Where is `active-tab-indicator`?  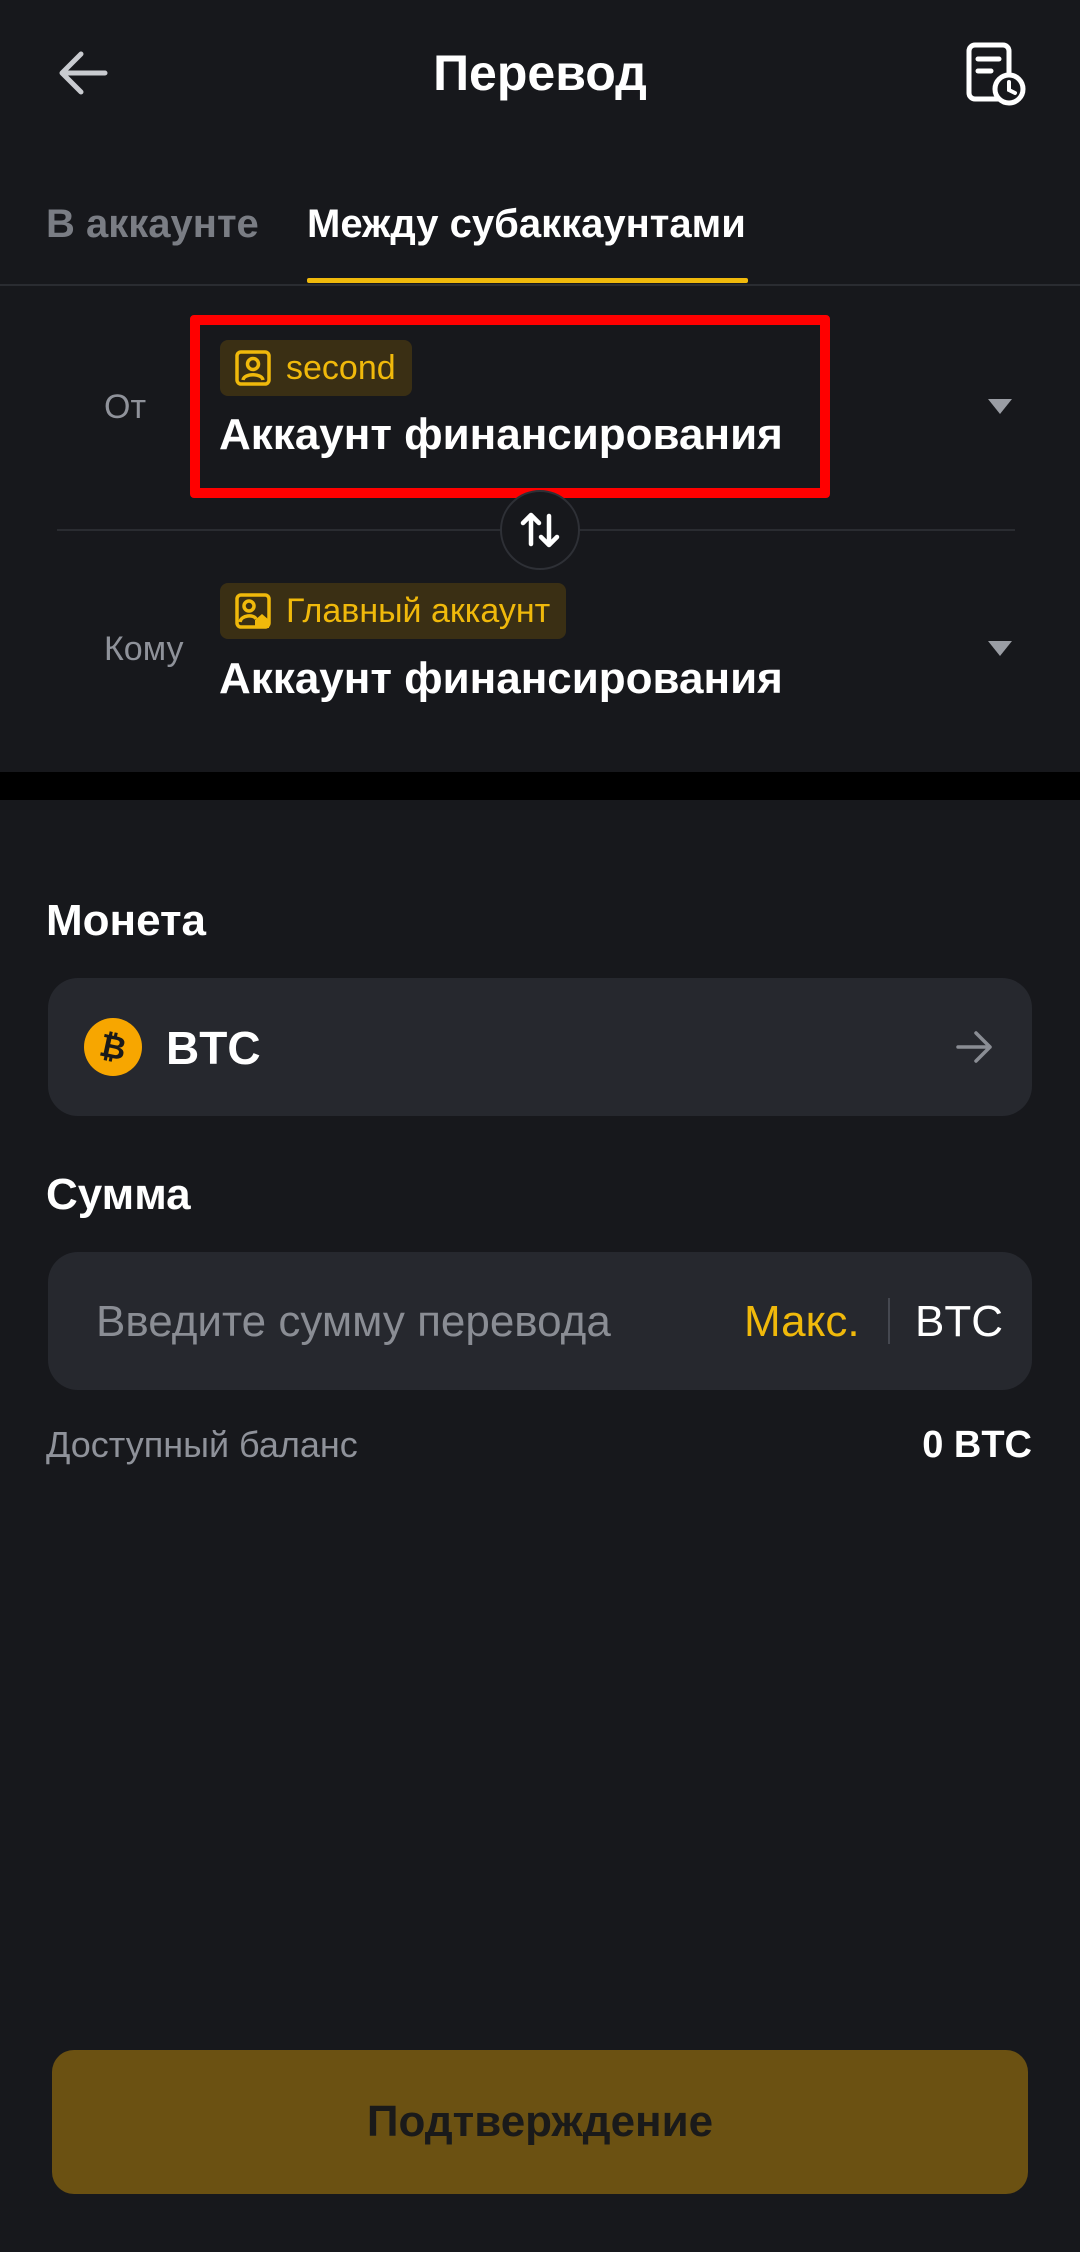 active-tab-indicator is located at coordinates (527, 280).